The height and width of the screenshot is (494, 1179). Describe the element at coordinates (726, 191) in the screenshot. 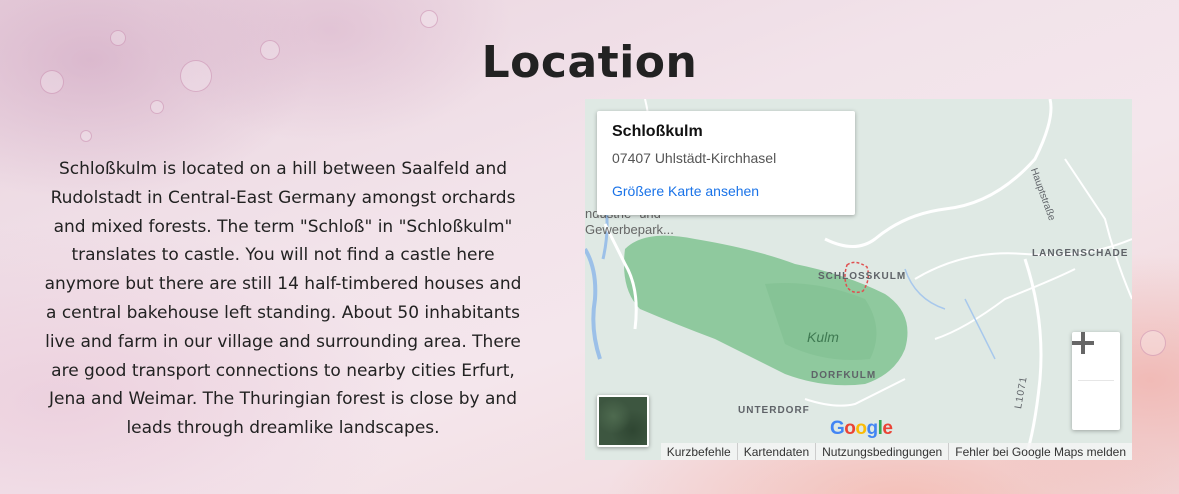

I see `larger-map-link: Größere Karte ansehen` at that location.